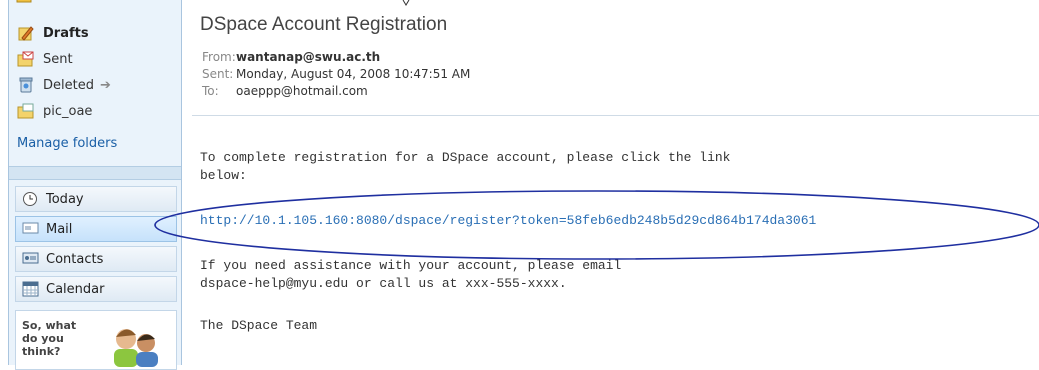 The height and width of the screenshot is (370, 1039). I want to click on from-label: From:, so click(219, 57).